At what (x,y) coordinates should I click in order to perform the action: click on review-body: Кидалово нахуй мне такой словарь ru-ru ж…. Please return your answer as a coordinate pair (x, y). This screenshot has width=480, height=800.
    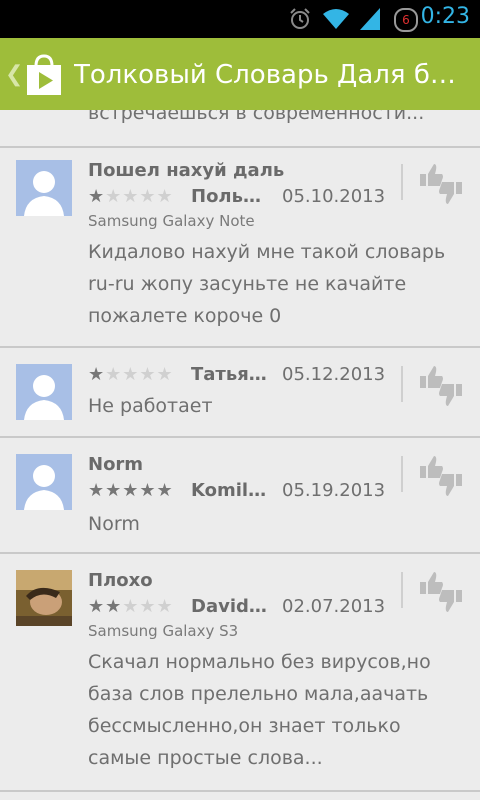
    Looking at the image, I should click on (273, 284).